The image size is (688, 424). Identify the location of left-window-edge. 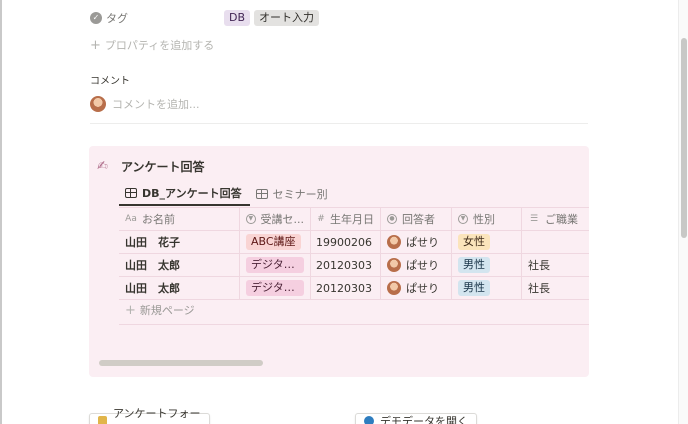
(1, 212).